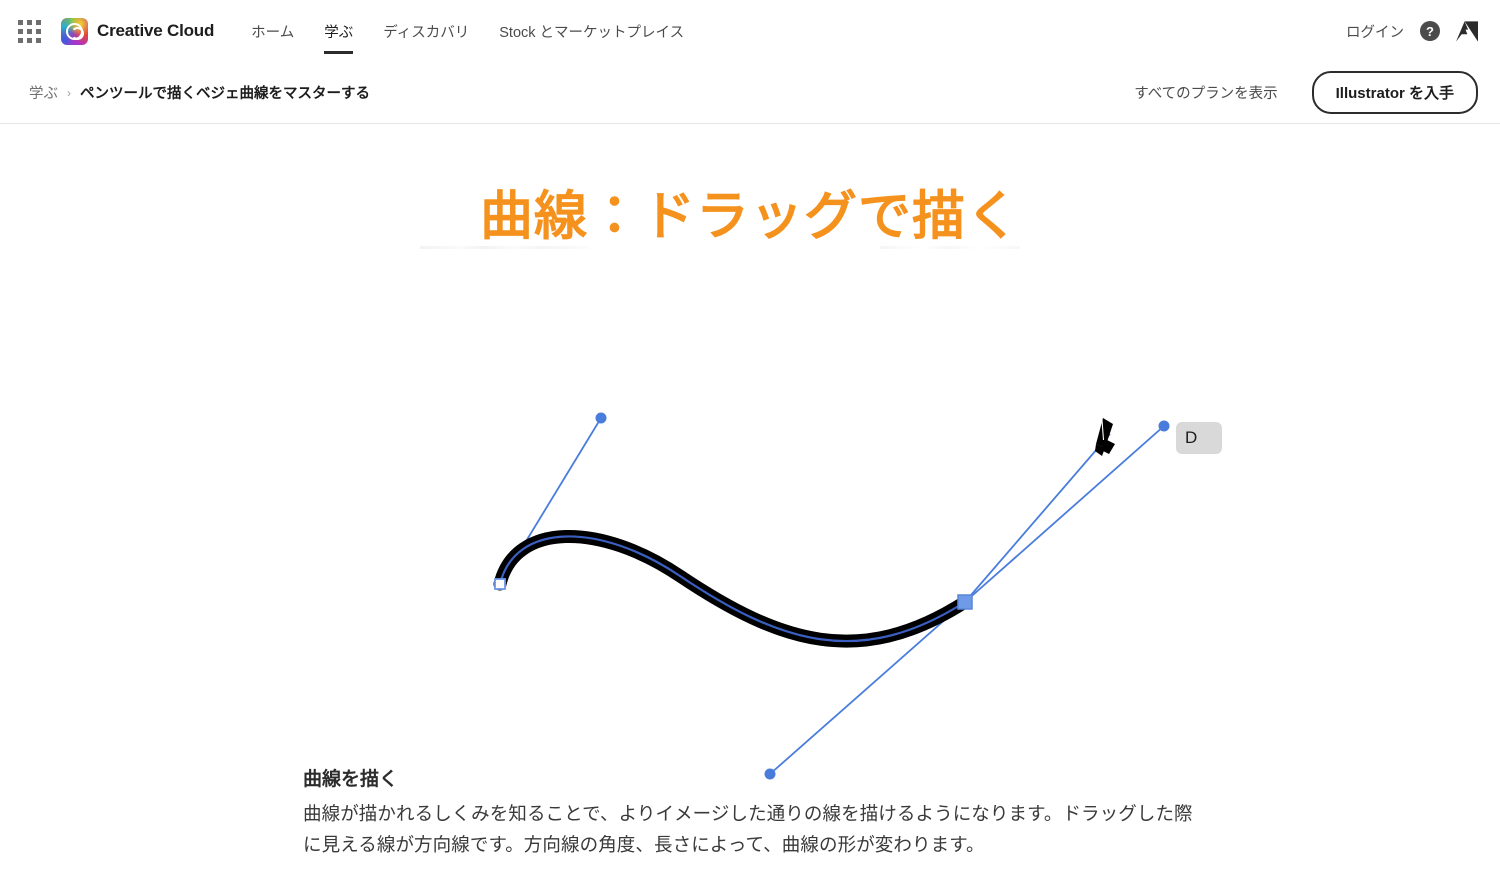 The width and height of the screenshot is (1500, 875). I want to click on direction-line-right-upper, so click(1064, 514).